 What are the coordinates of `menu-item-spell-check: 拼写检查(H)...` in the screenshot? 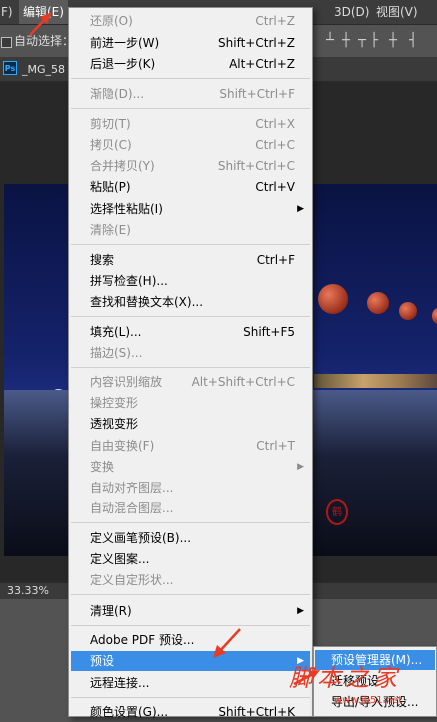 It's located at (190, 281).